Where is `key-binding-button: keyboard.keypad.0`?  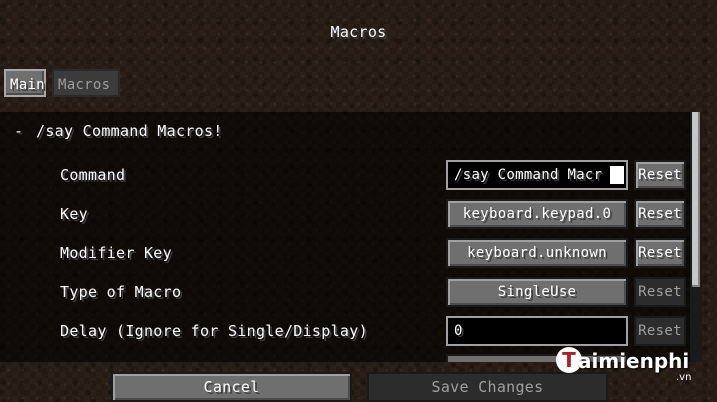
key-binding-button: keyboard.keypad.0 is located at coordinates (537, 214).